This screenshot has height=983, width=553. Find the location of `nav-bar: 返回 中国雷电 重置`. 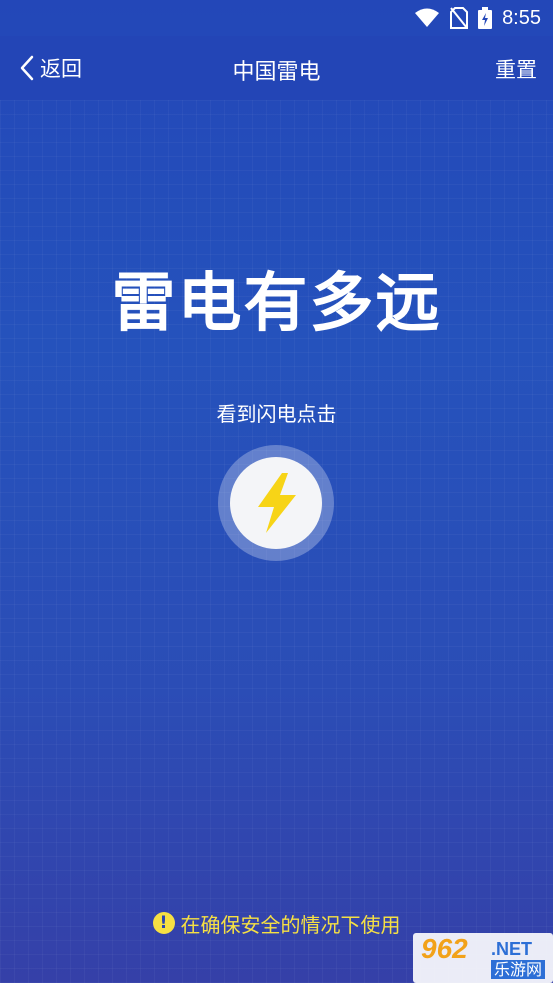

nav-bar: 返回 中国雷电 重置 is located at coordinates (276, 68).